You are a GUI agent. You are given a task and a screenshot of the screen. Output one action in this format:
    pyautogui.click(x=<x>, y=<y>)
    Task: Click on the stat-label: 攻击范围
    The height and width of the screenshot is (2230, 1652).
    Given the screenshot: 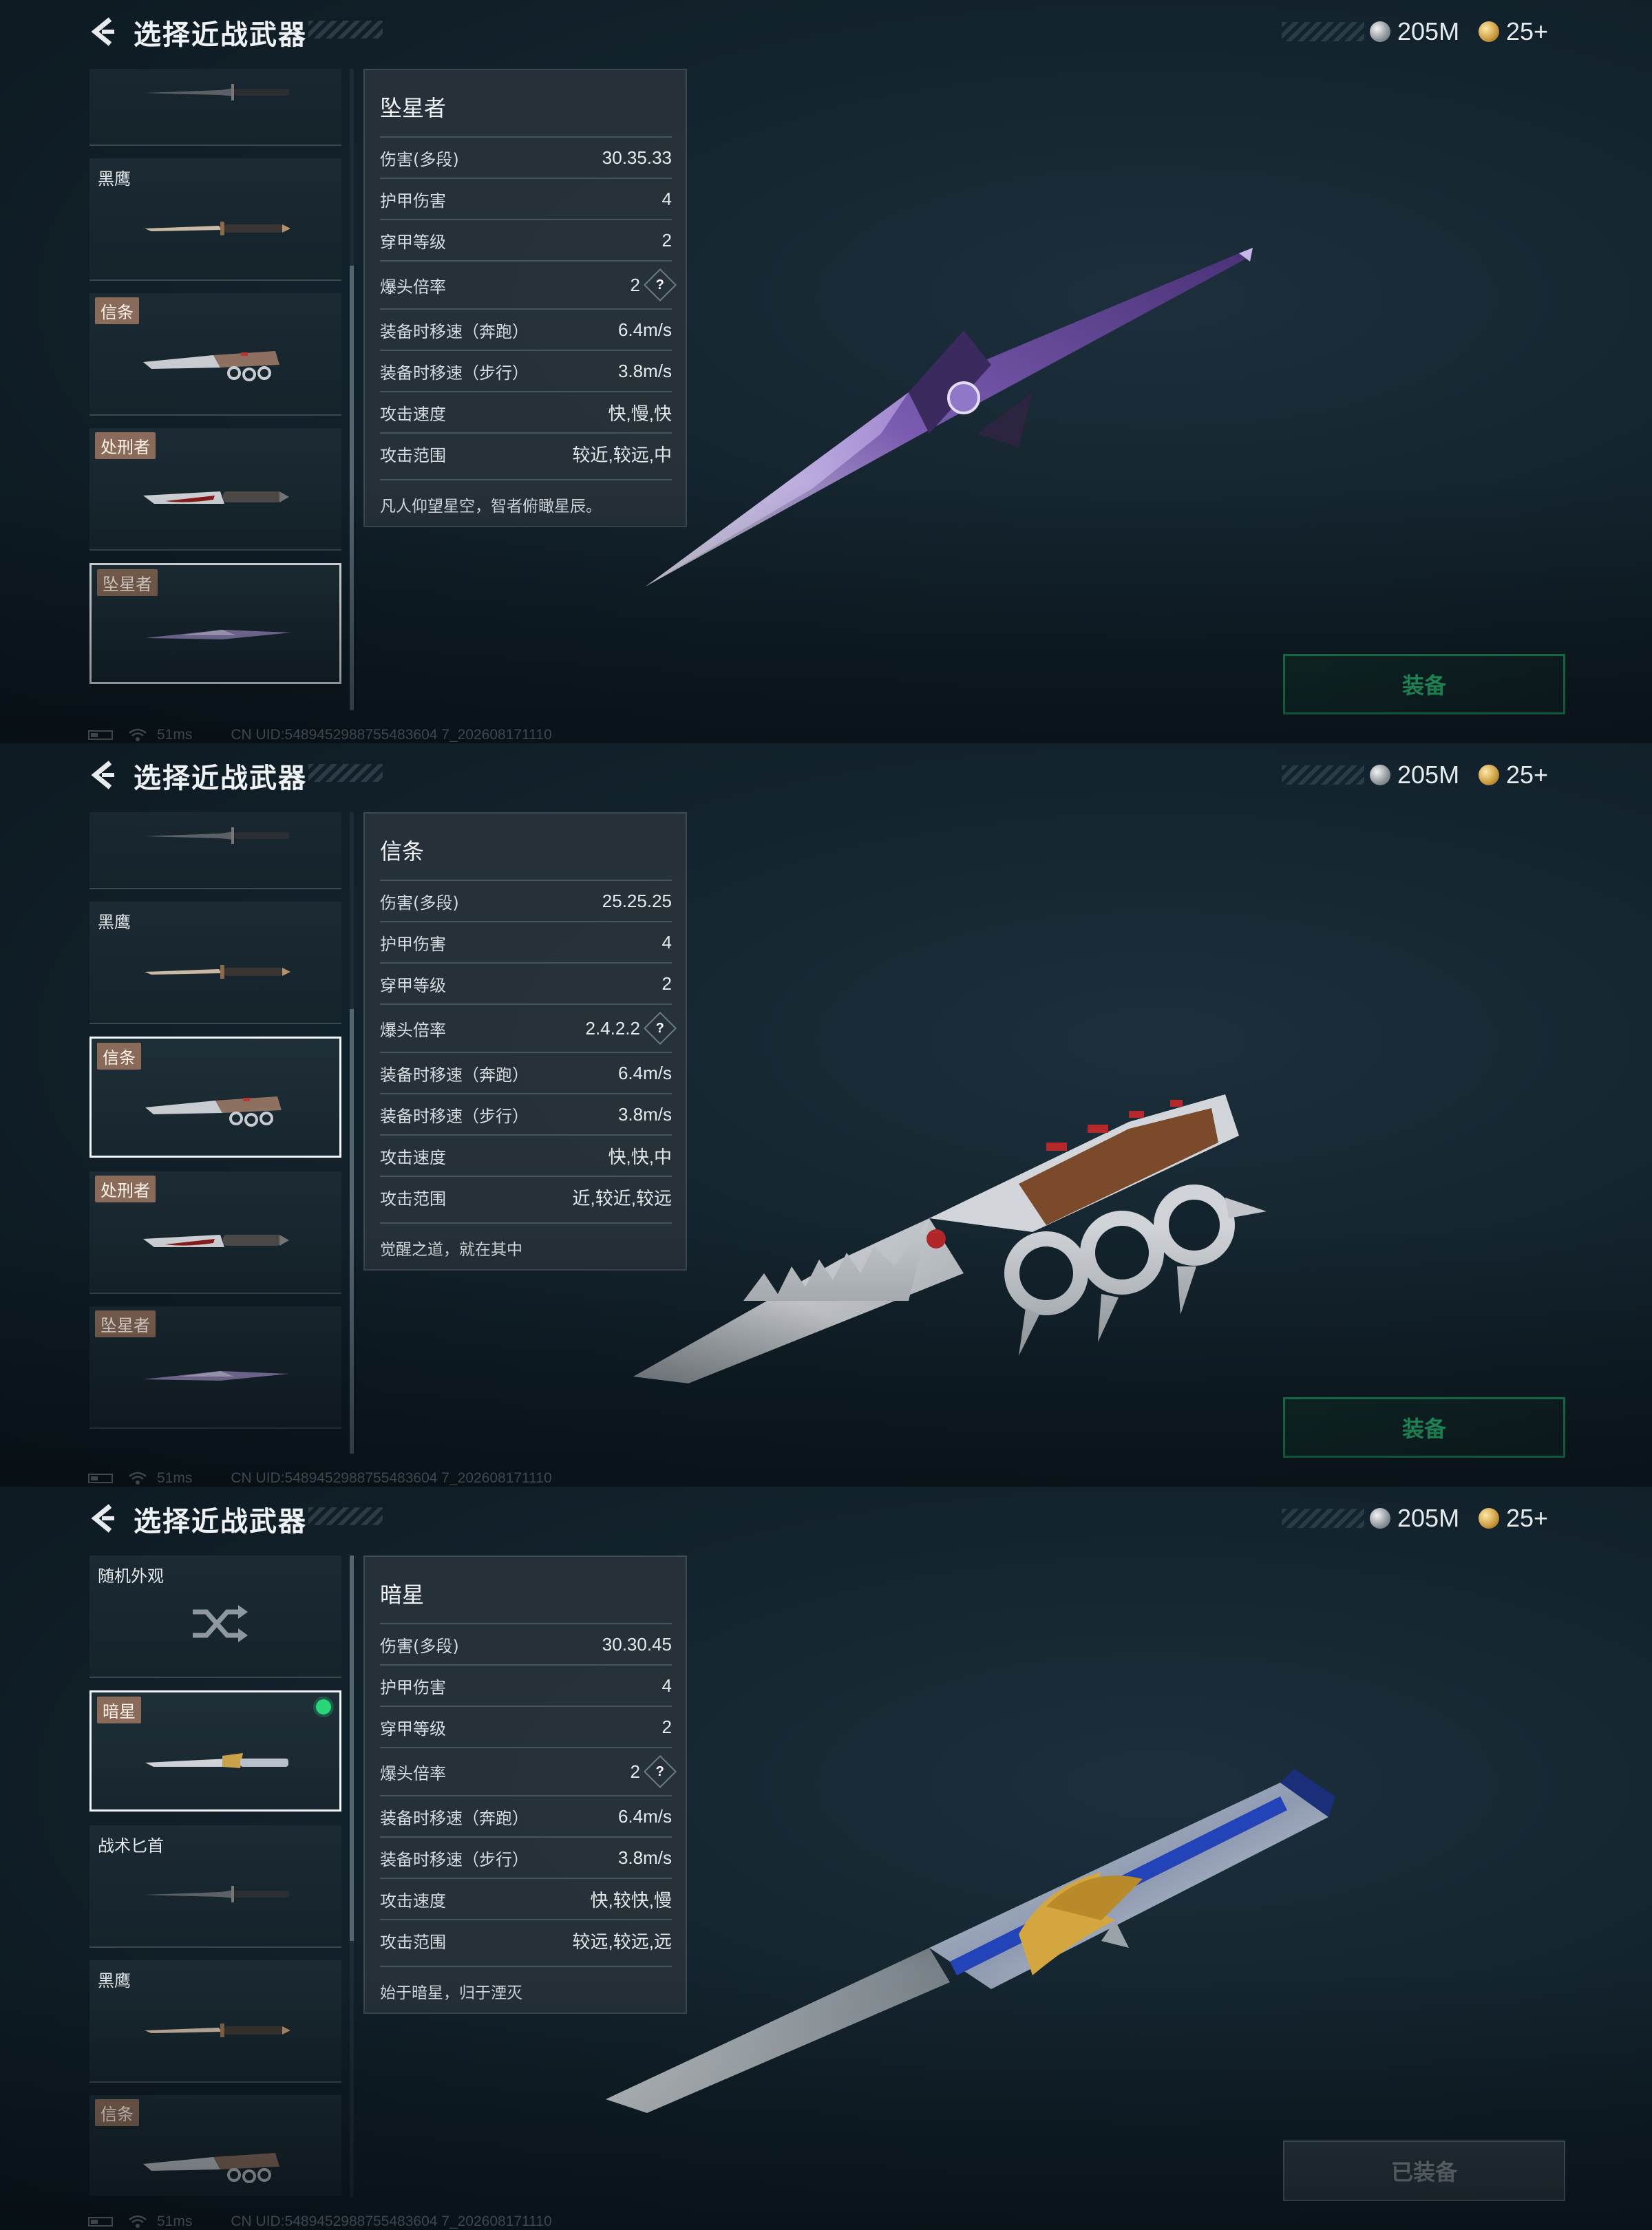 What is the action you would take?
    pyautogui.click(x=413, y=1942)
    